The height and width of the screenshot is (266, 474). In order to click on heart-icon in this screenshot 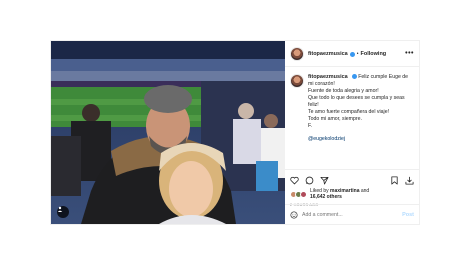, I will do `click(294, 180)`.